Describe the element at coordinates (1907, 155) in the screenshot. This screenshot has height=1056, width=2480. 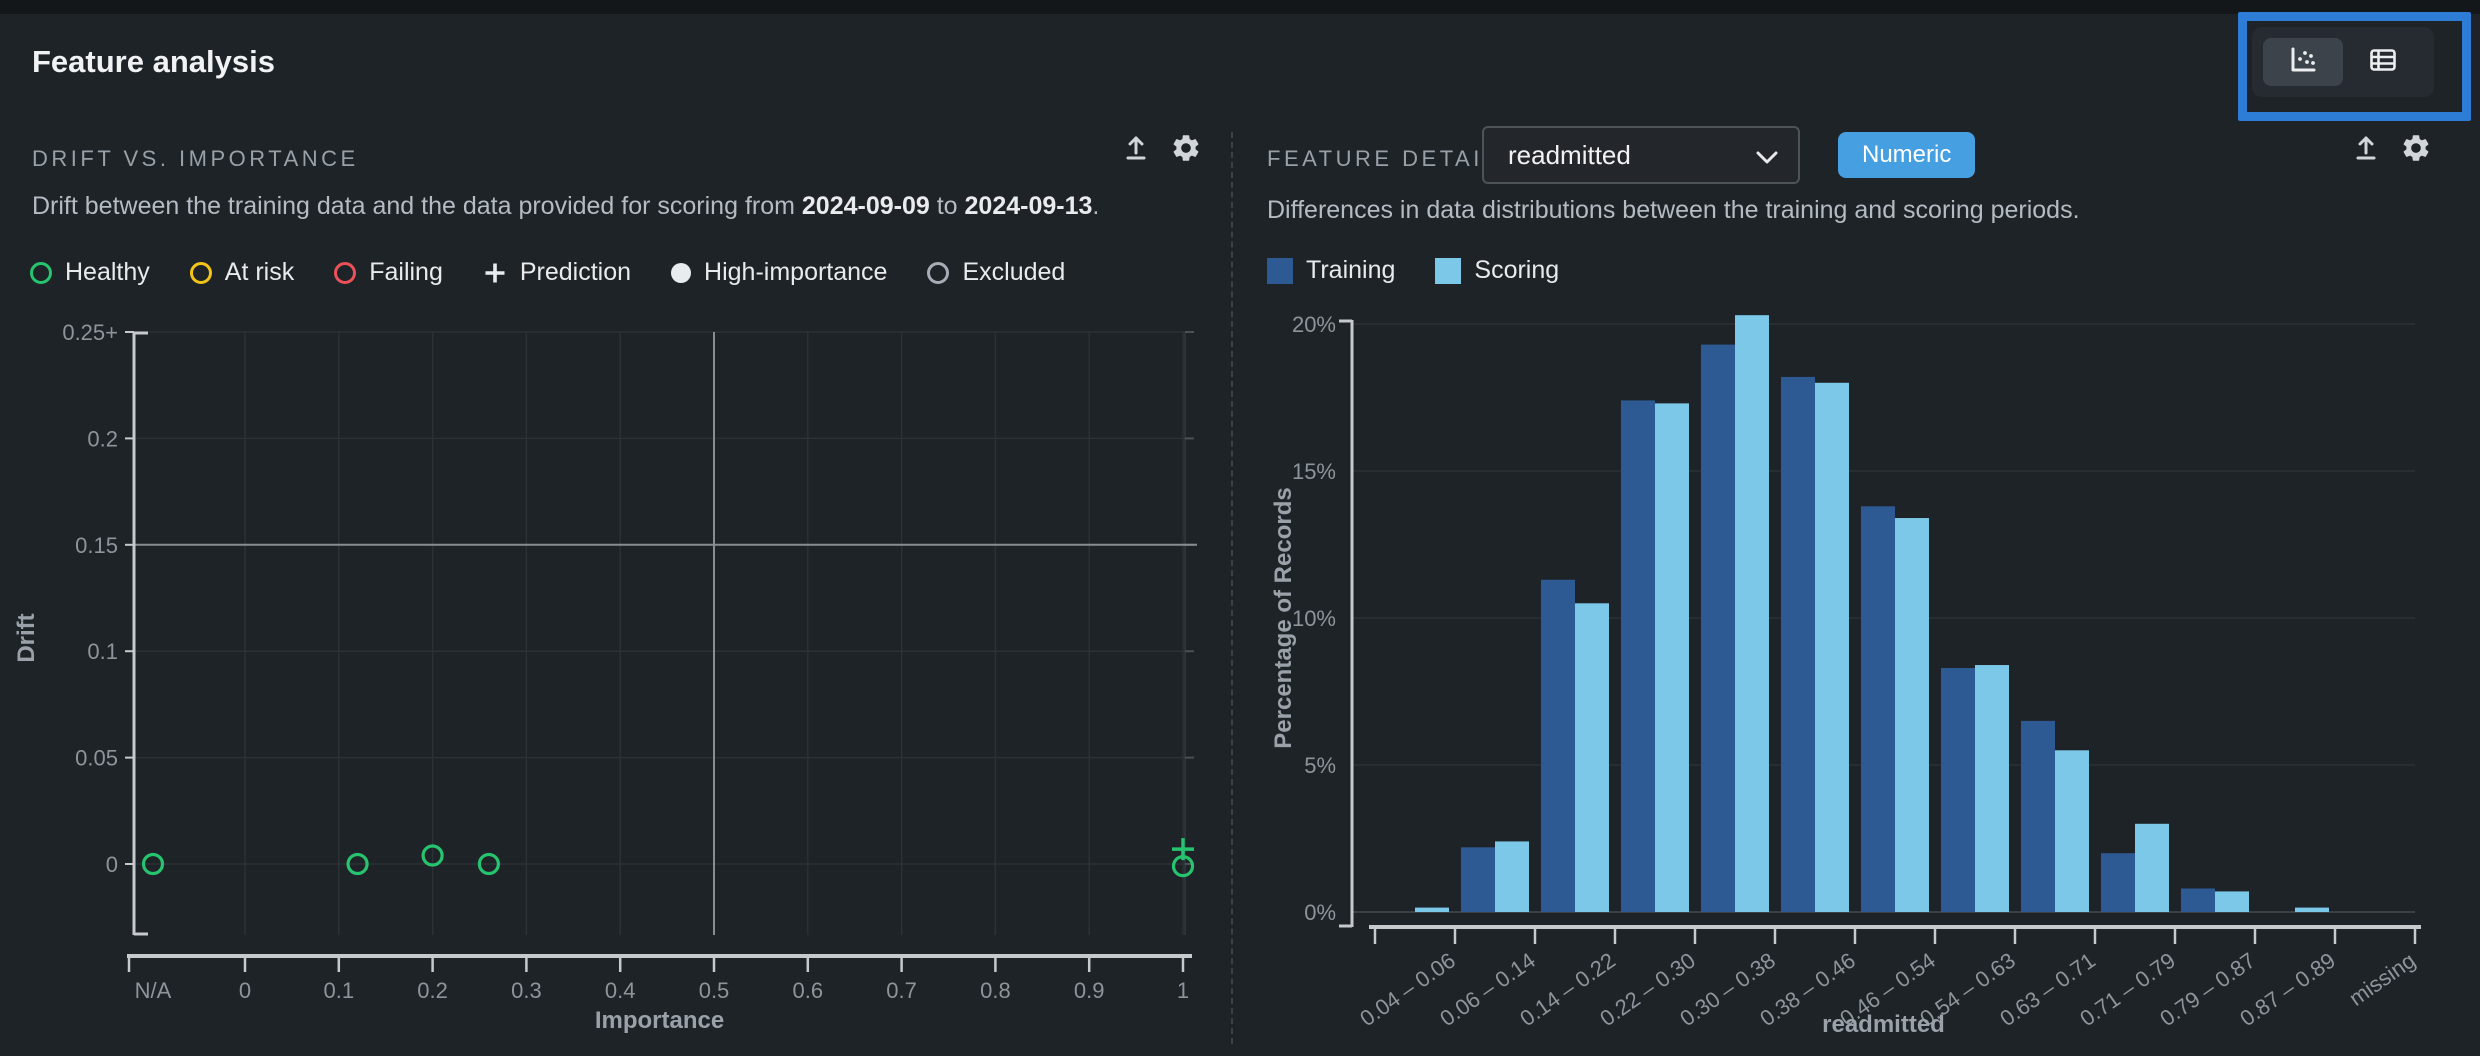
I see `feature-type-badge: Numeric` at that location.